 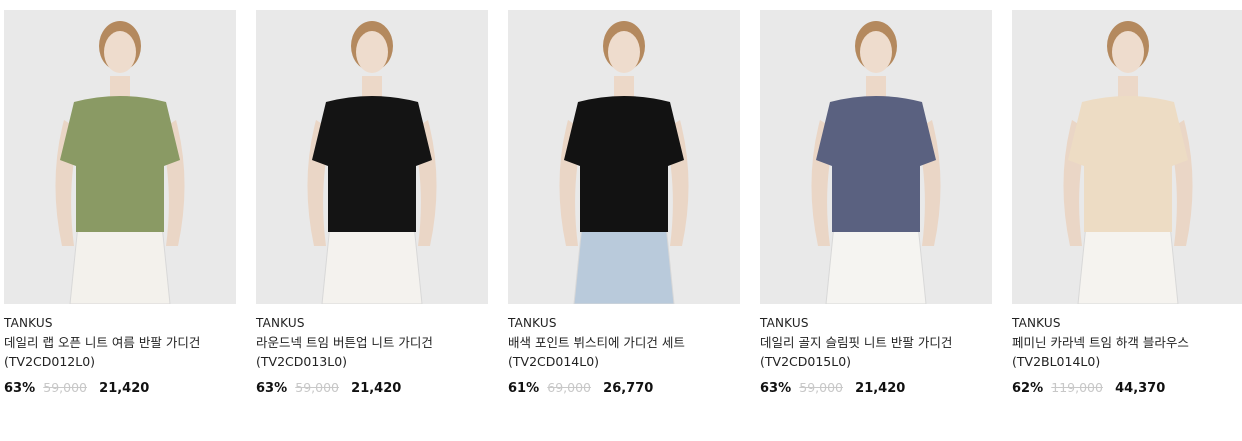 I want to click on discount-rate: 61%, so click(x=524, y=388).